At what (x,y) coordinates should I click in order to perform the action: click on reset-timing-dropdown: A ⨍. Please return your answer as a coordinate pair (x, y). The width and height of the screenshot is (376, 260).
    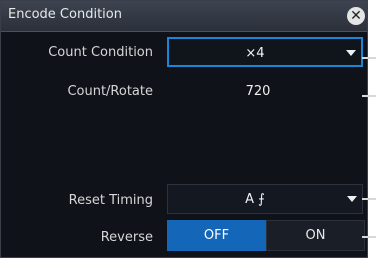
    Looking at the image, I should click on (265, 199).